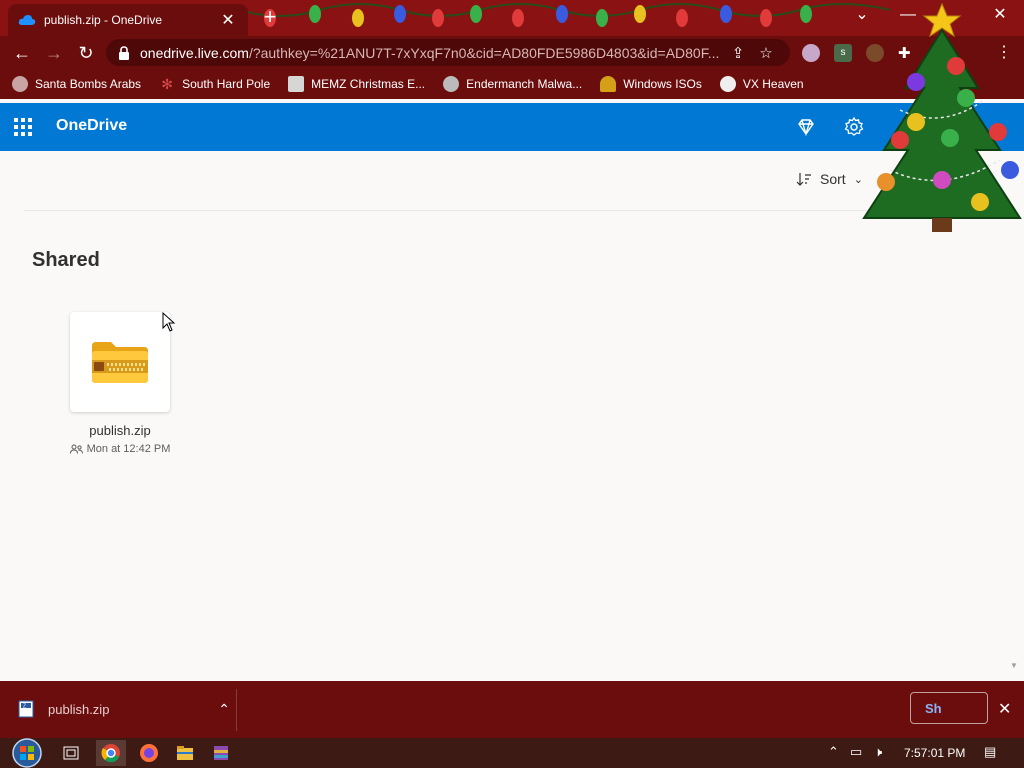 This screenshot has height=768, width=1024. Describe the element at coordinates (504, 210) in the screenshot. I see `command-bar-divider` at that location.